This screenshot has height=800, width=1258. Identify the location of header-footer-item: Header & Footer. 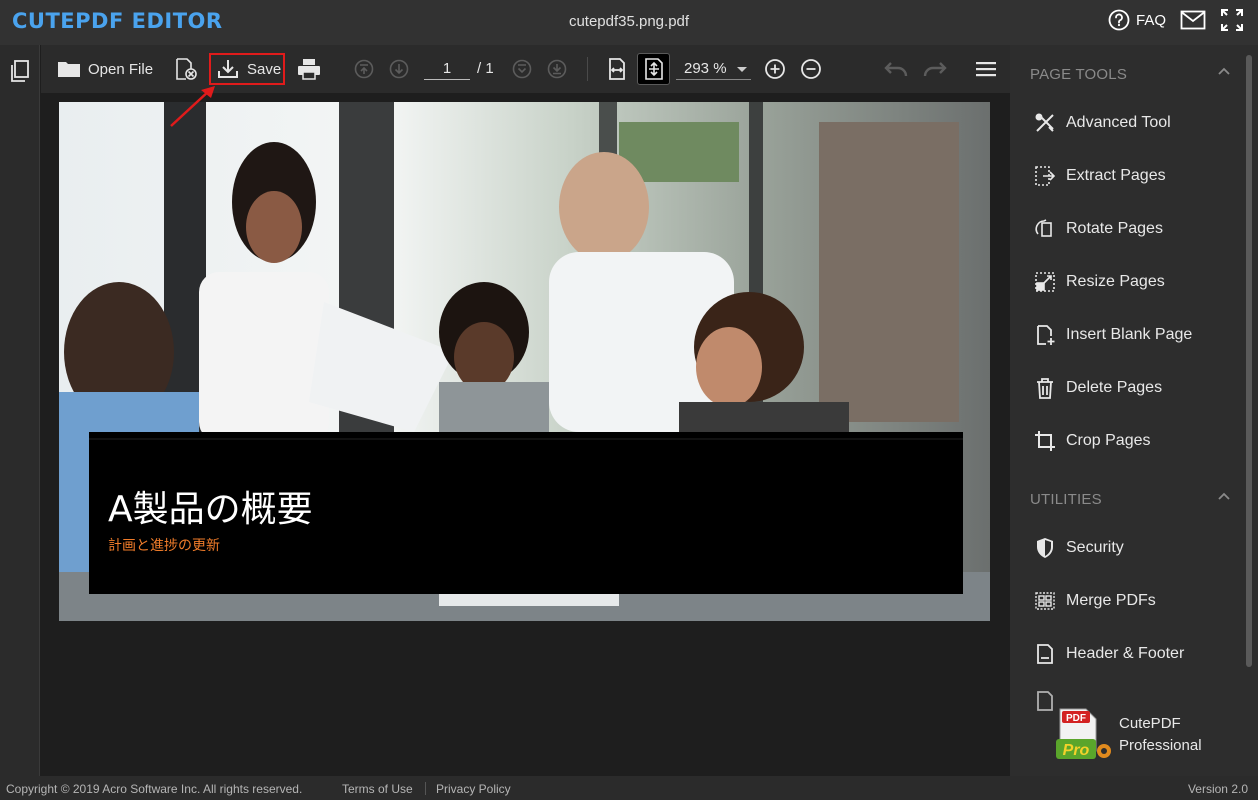
(1109, 654).